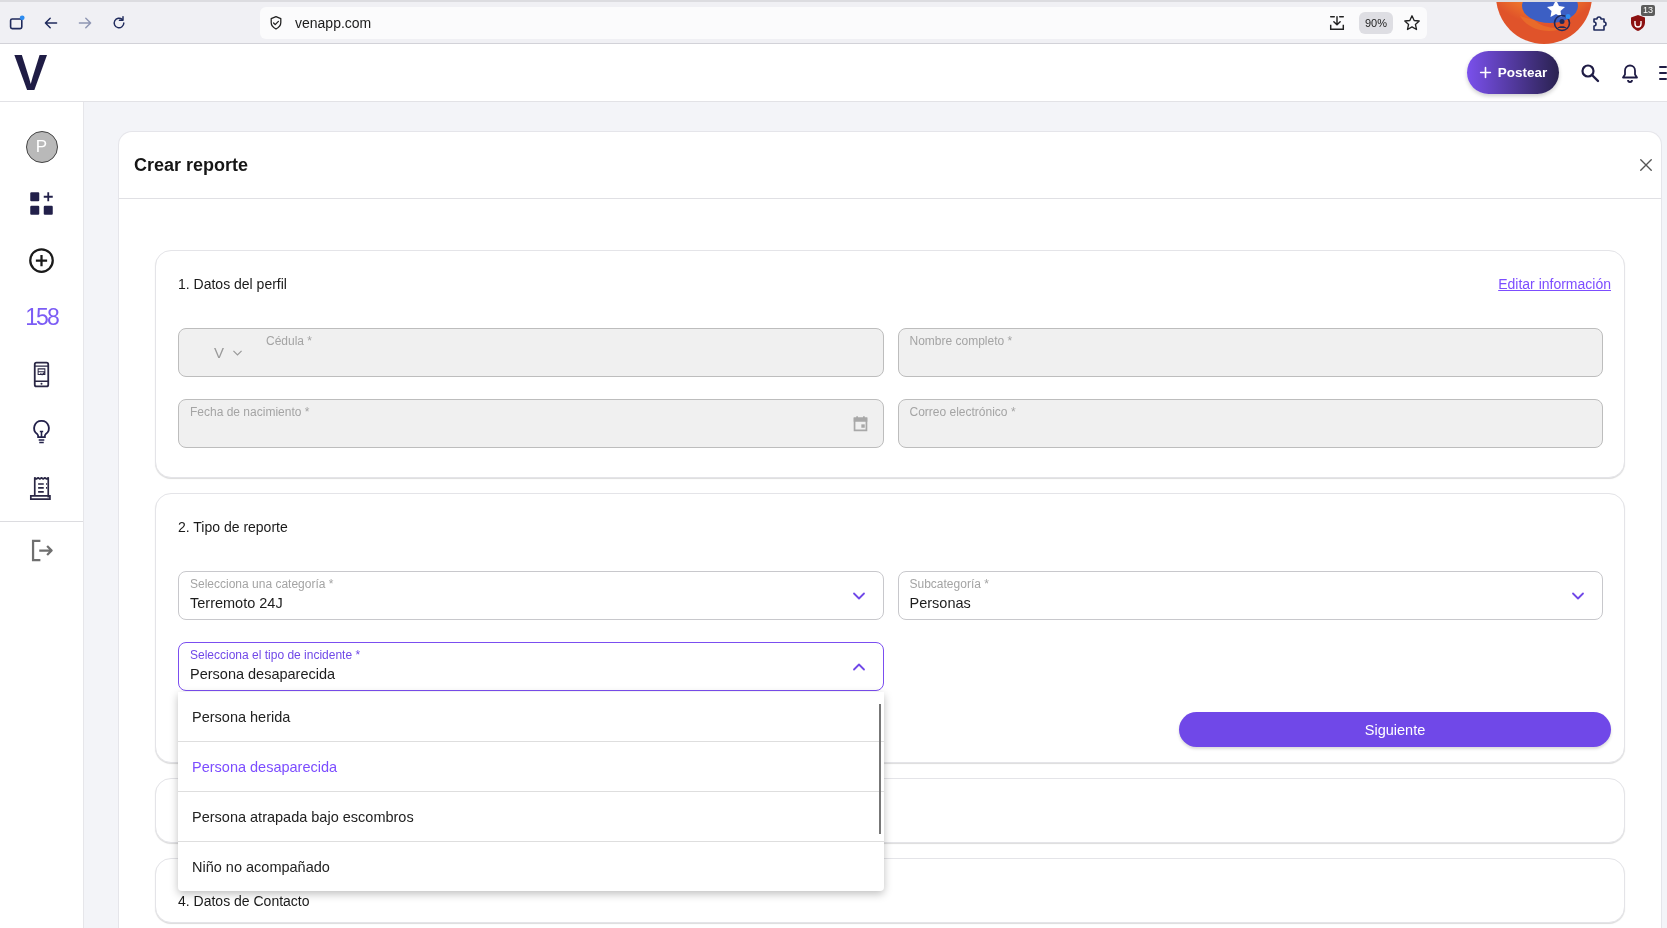 The image size is (1667, 928). What do you see at coordinates (1337, 22) in the screenshot?
I see `download-icon` at bounding box center [1337, 22].